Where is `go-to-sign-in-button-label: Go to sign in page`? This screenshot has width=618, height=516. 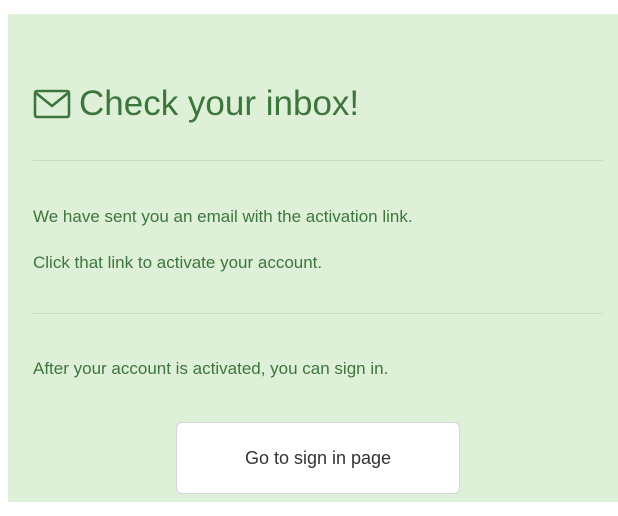
go-to-sign-in-button-label: Go to sign in page is located at coordinates (318, 457).